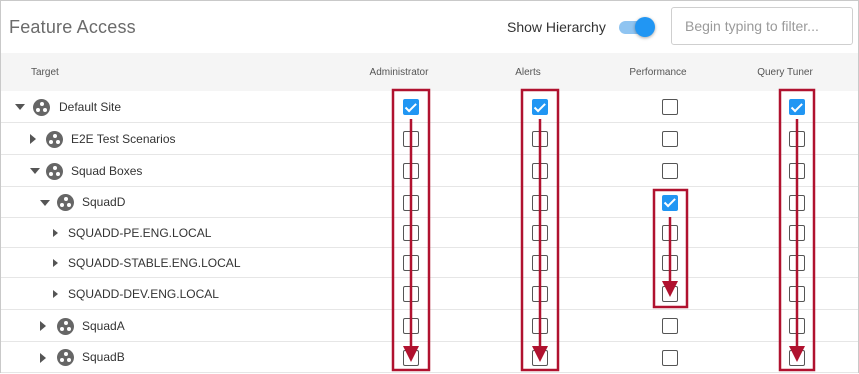  Describe the element at coordinates (429, 107) in the screenshot. I see `tree-row: Default Site` at that location.